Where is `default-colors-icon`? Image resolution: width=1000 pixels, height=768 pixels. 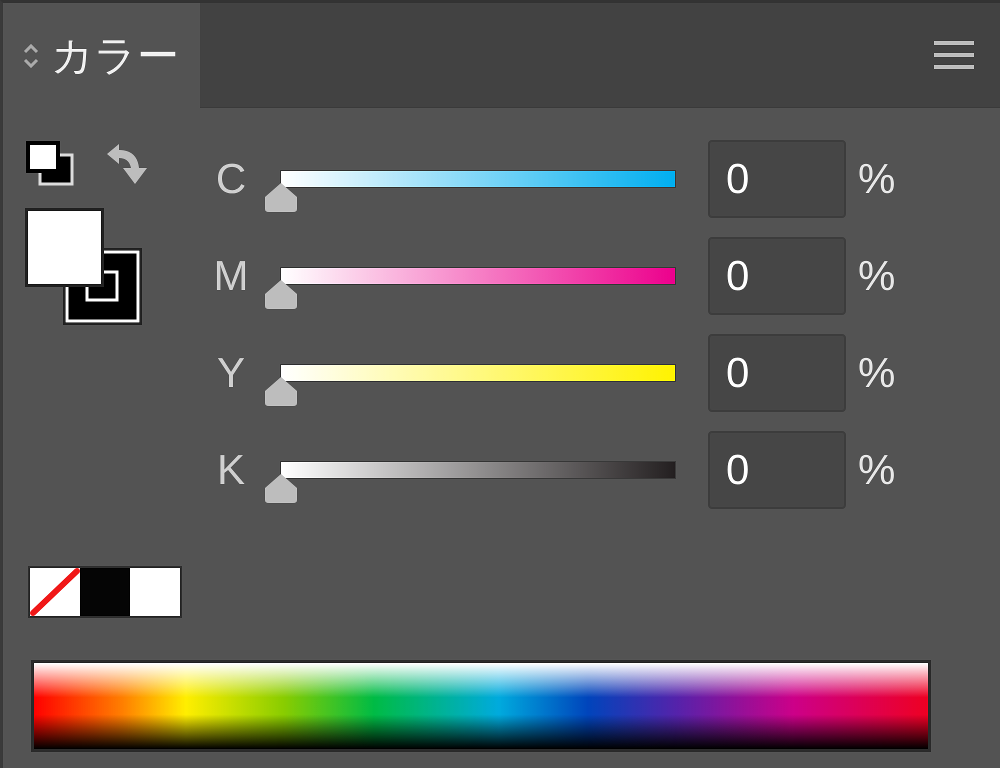 default-colors-icon is located at coordinates (50, 163).